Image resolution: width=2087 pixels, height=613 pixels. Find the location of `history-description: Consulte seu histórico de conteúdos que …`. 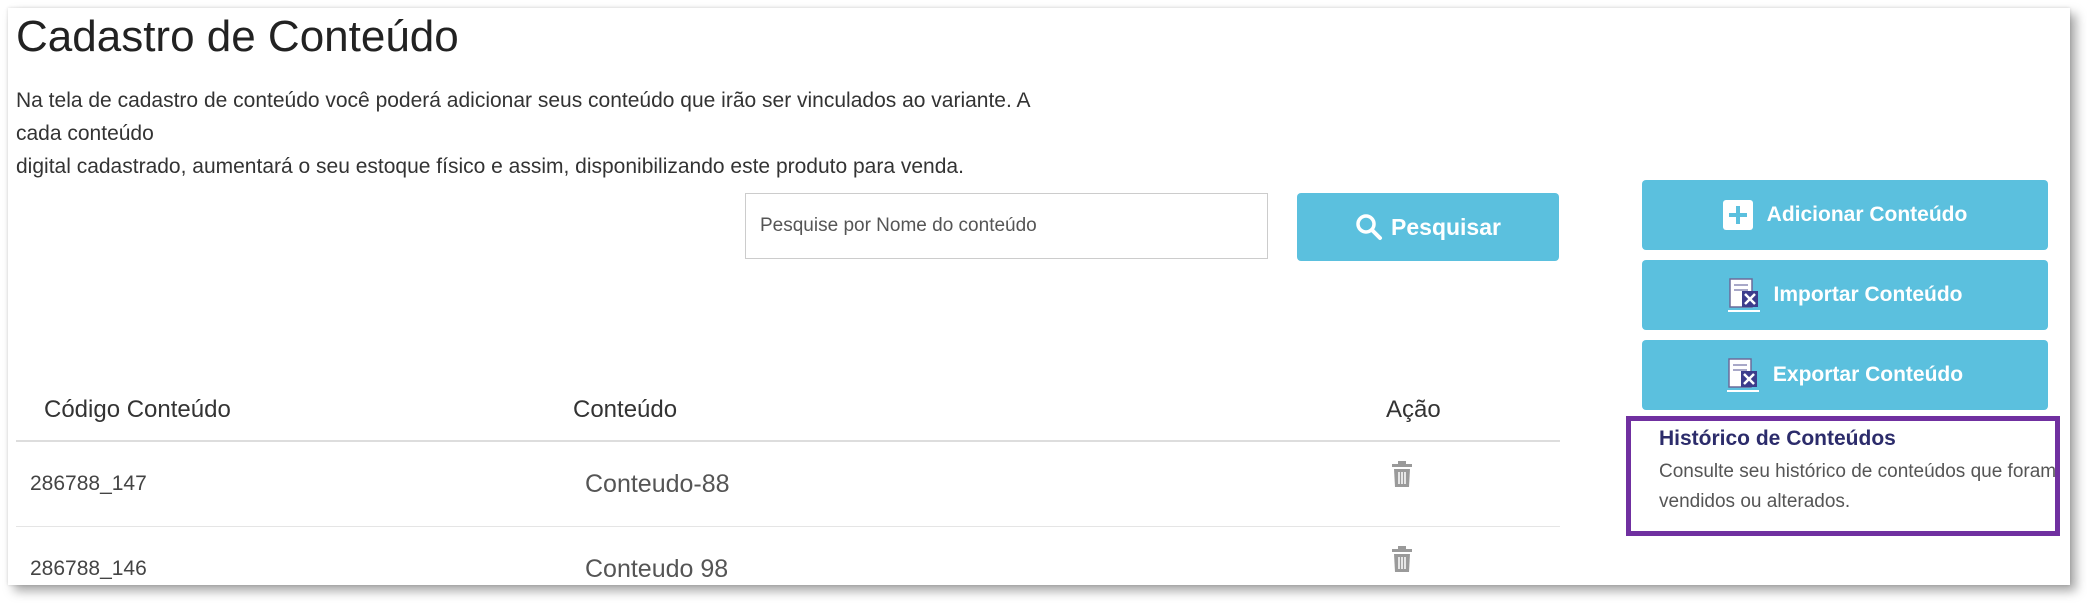

history-description: Consulte seu histórico de conteúdos que … is located at coordinates (1858, 486).